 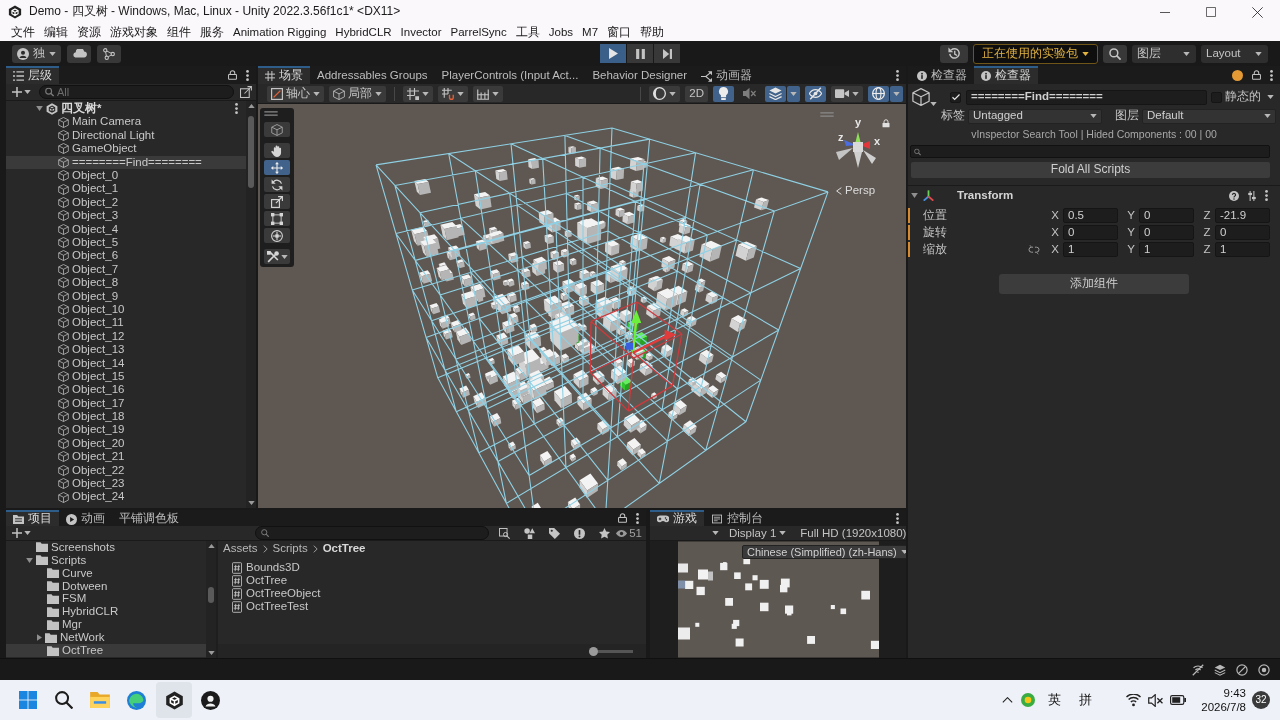 I want to click on breadcrumb-link: Scripts, so click(x=290, y=549).